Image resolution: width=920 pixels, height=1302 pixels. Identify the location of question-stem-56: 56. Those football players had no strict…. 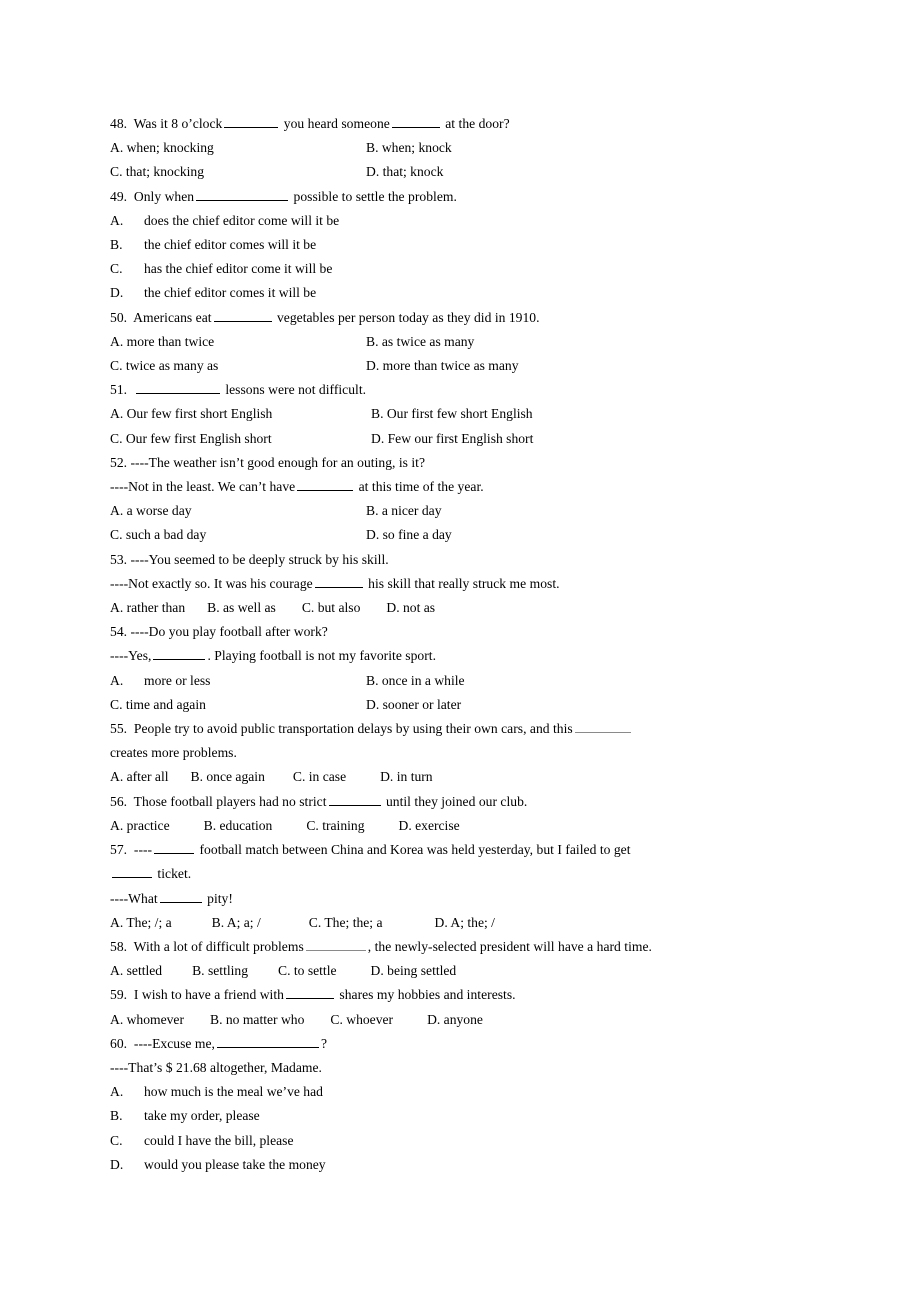
(515, 802).